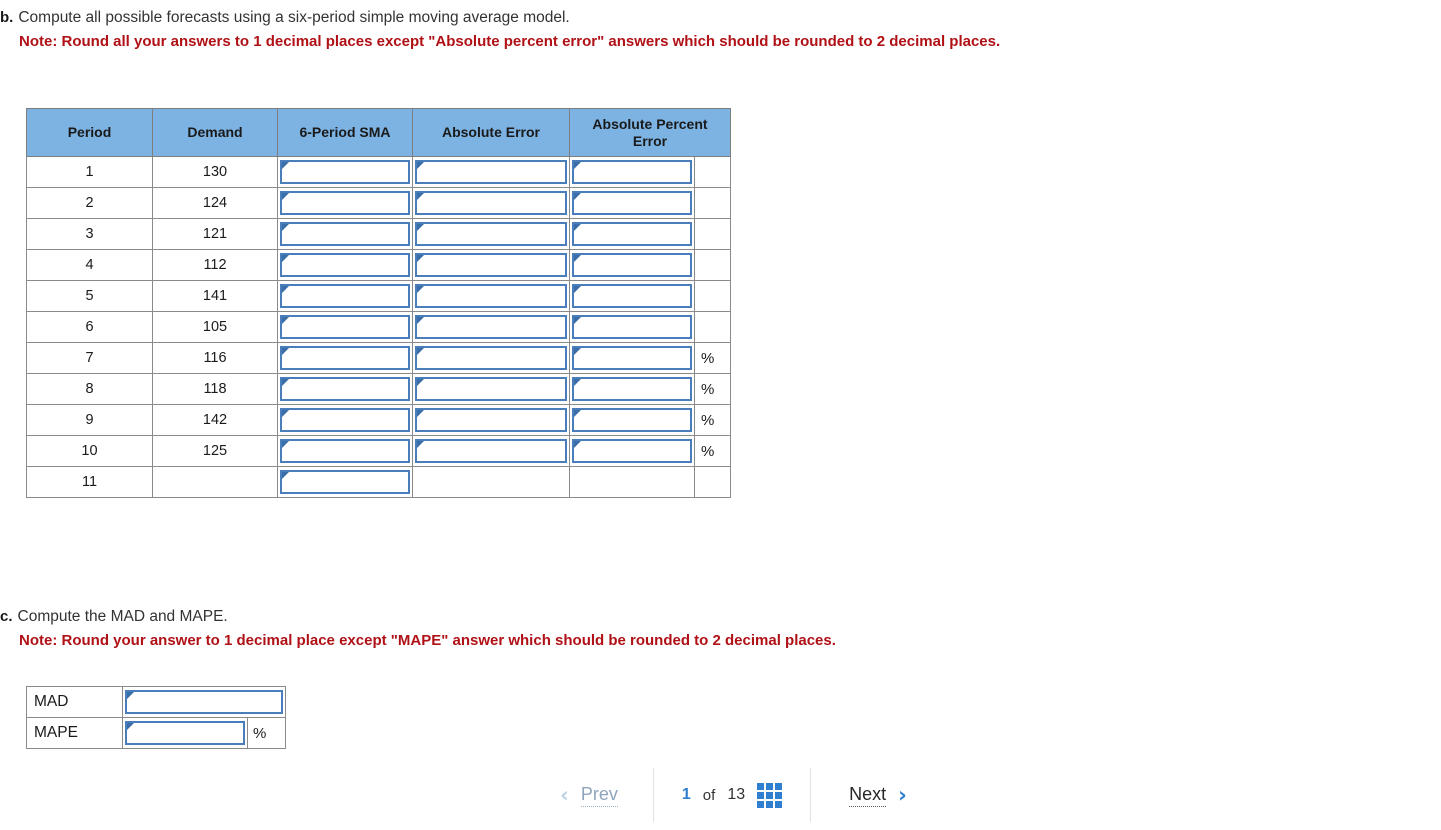 Image resolution: width=1441 pixels, height=830 pixels. I want to click on mape-inputbox, so click(185, 733).